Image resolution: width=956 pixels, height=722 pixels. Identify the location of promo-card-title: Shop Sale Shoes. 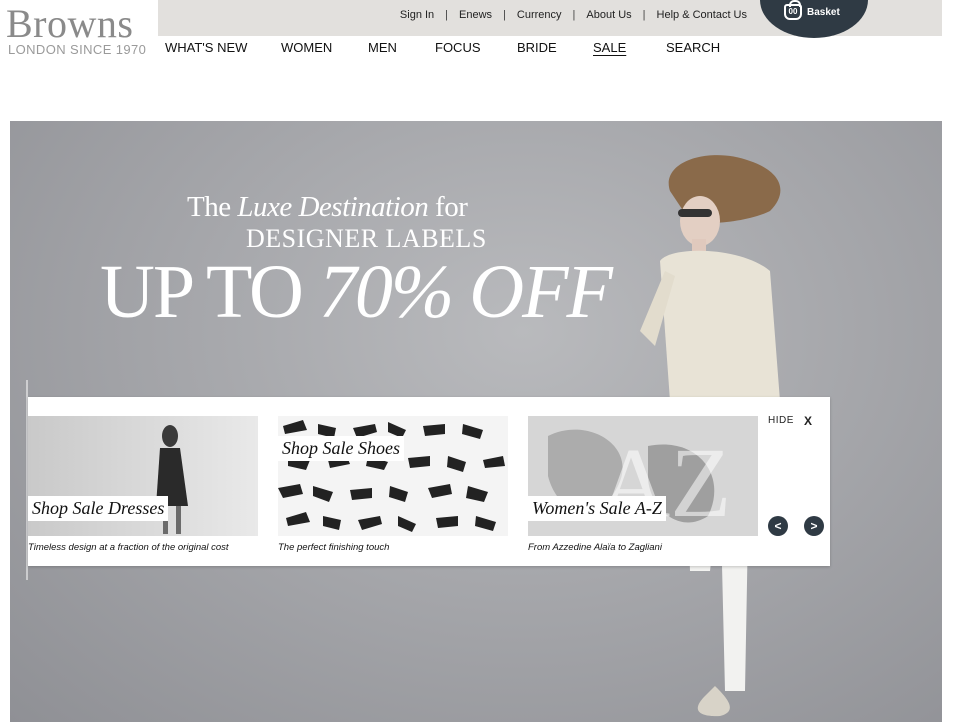
(341, 448).